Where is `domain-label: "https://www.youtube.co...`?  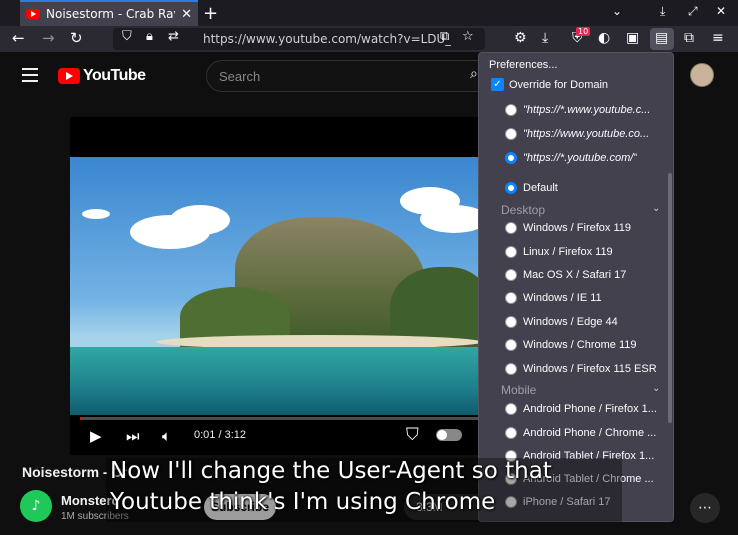 domain-label: "https://www.youtube.co... is located at coordinates (586, 134).